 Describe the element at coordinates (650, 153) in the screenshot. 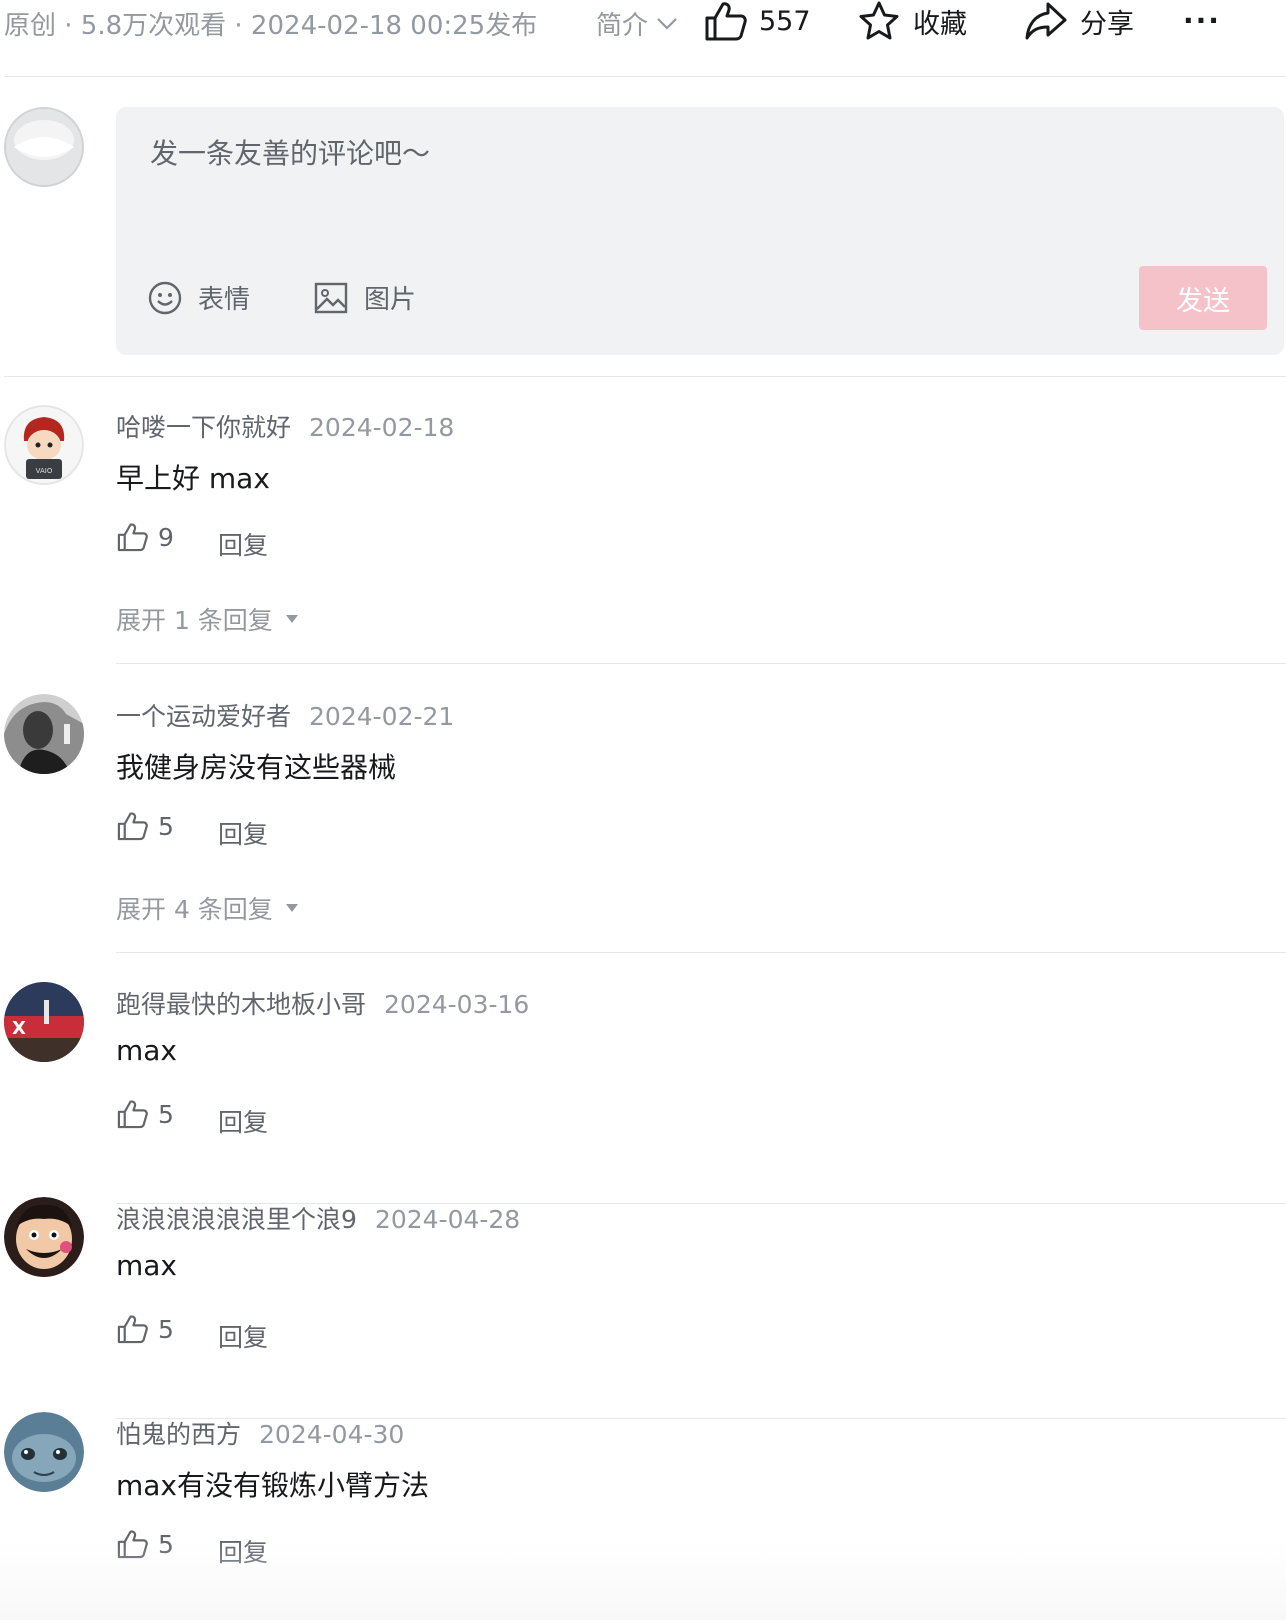

I see `comment-input` at that location.